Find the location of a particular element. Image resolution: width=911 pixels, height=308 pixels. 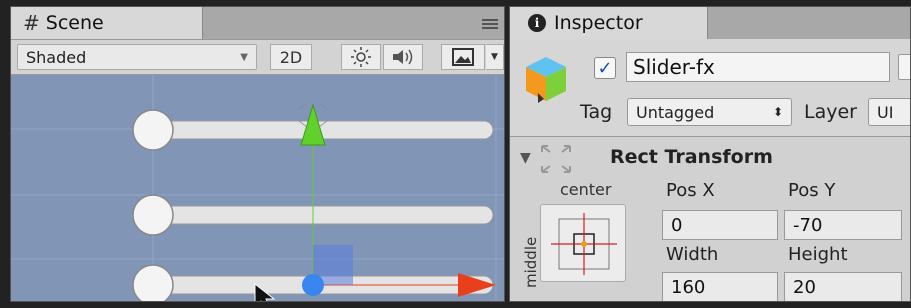

anchor-preset-button is located at coordinates (583, 243).